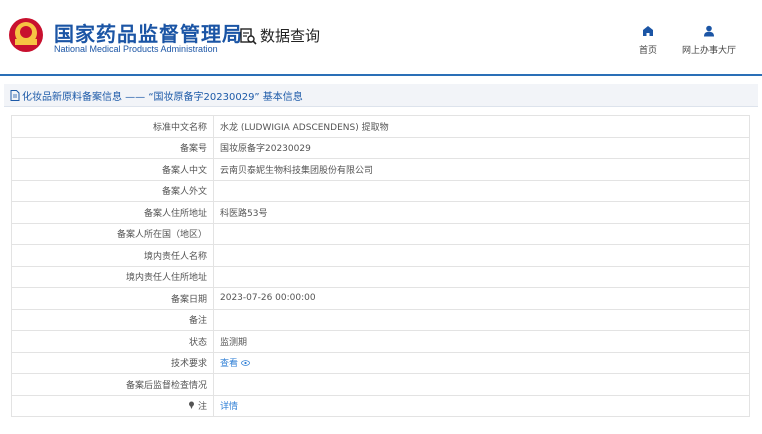 The height and width of the screenshot is (434, 762). I want to click on row-label: 状态, so click(112, 341).